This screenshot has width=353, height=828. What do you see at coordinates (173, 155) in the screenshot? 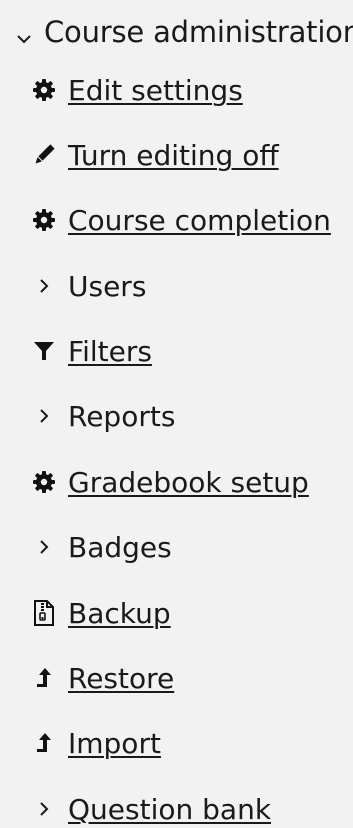
I see `turn-editing-off-link: Turn editing off` at bounding box center [173, 155].